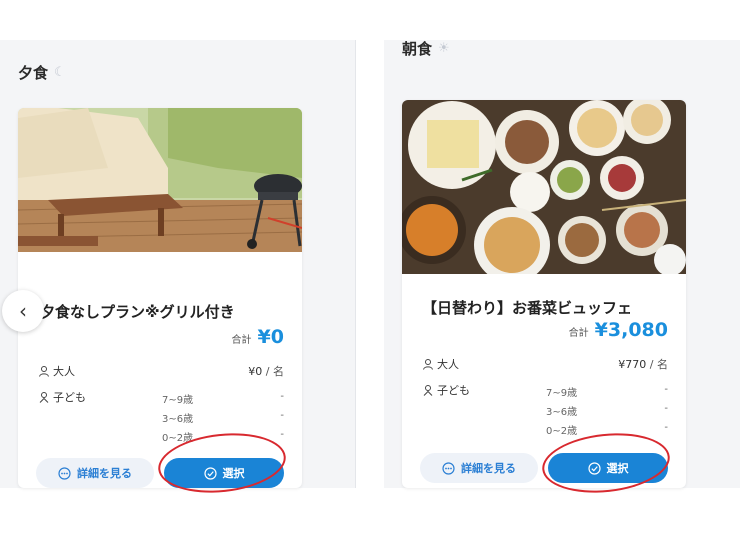 This screenshot has height=555, width=740. What do you see at coordinates (223, 398) in the screenshot?
I see `dinner-age-row-1: 7~9歳 -` at bounding box center [223, 398].